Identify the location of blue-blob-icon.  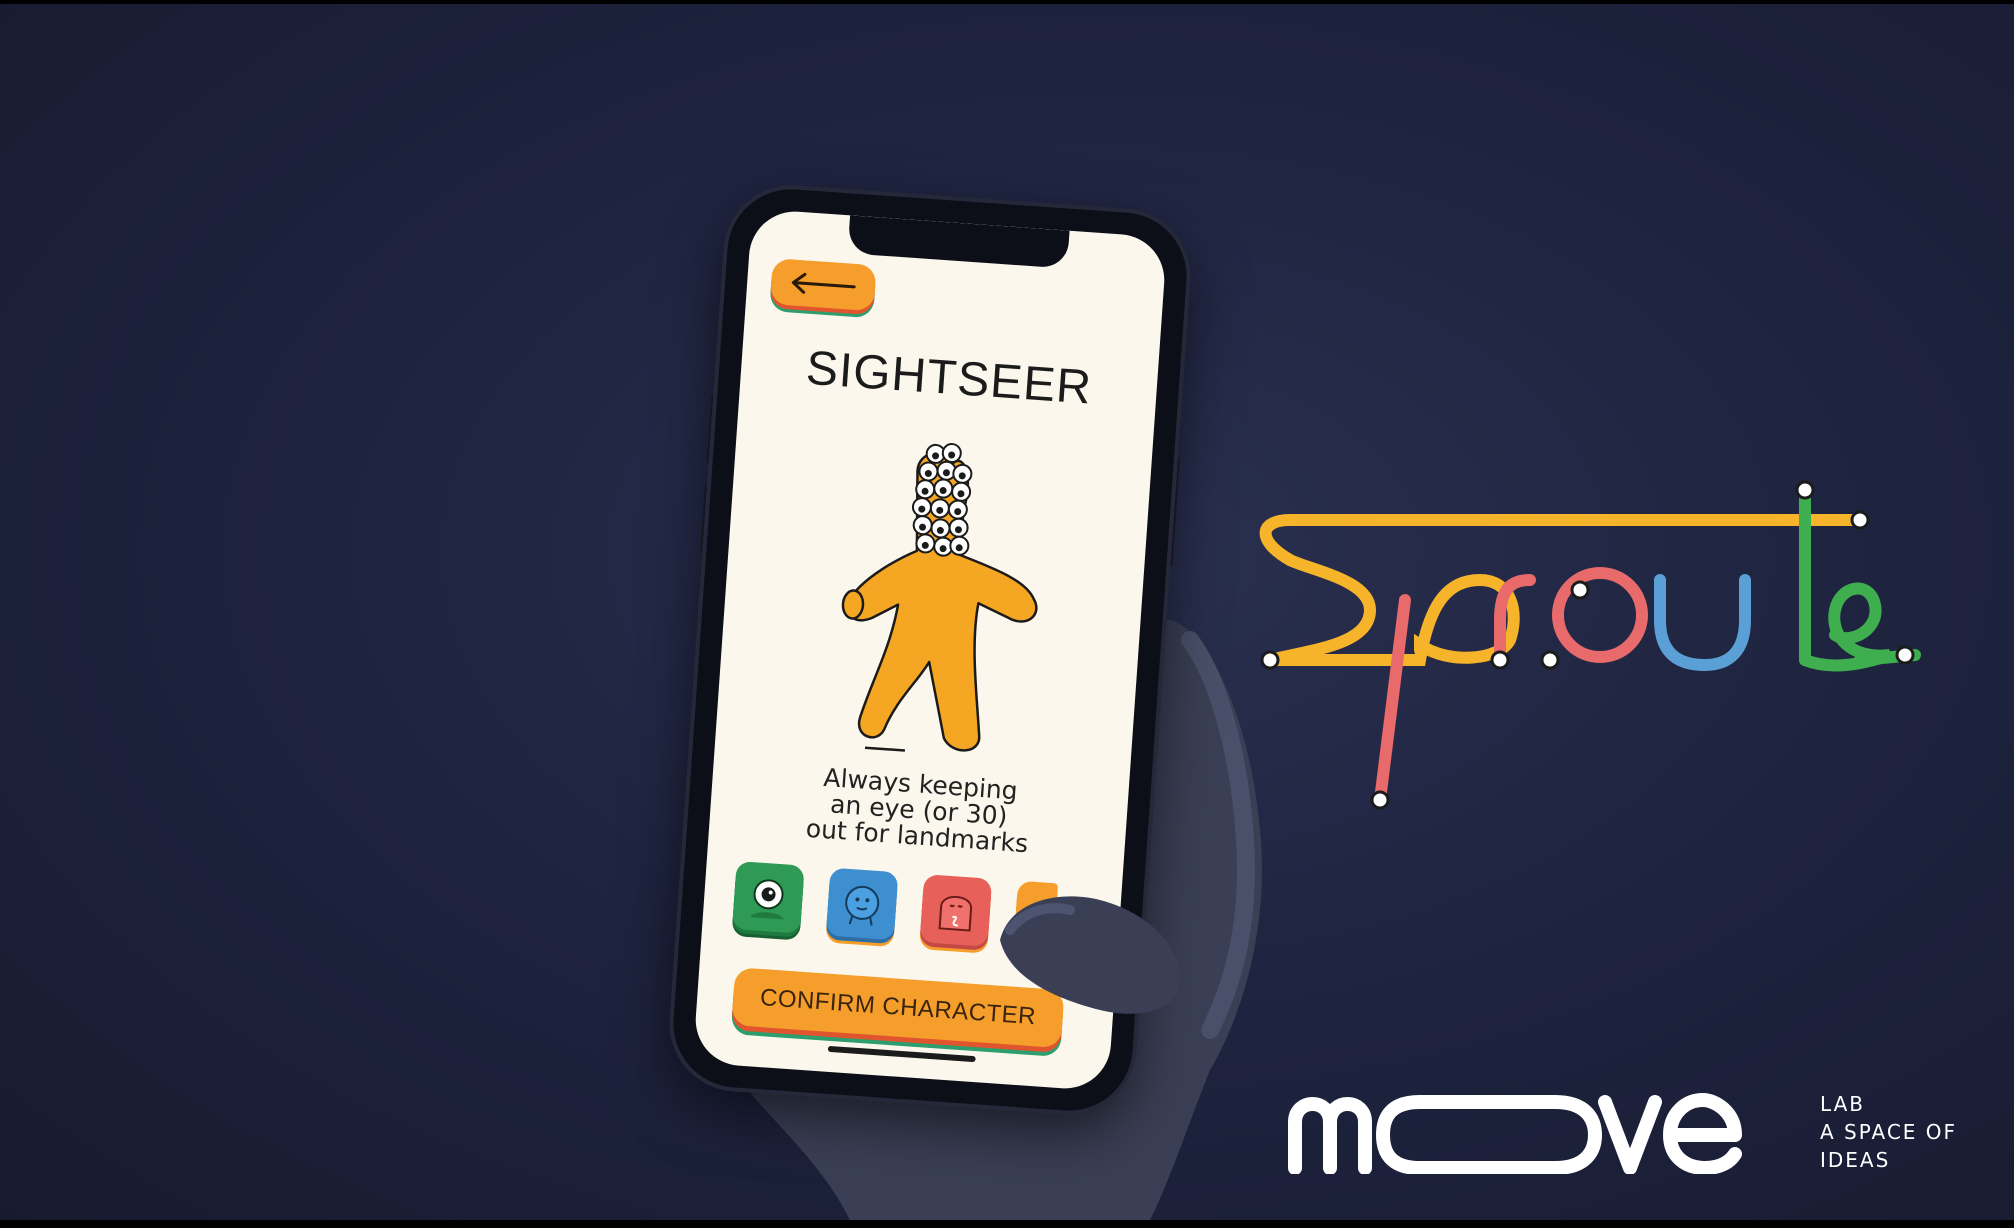
(862, 905).